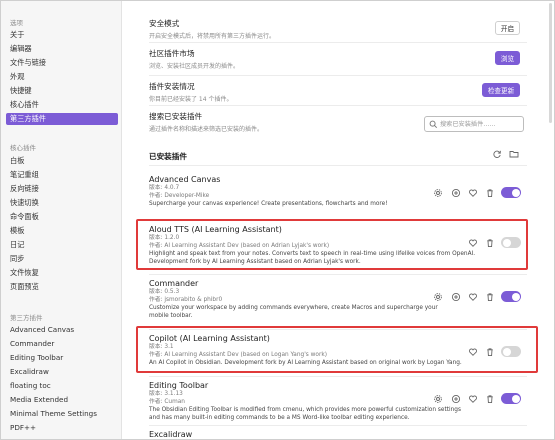 The height and width of the screenshot is (440, 555). I want to click on browse-button: 浏览, so click(507, 58).